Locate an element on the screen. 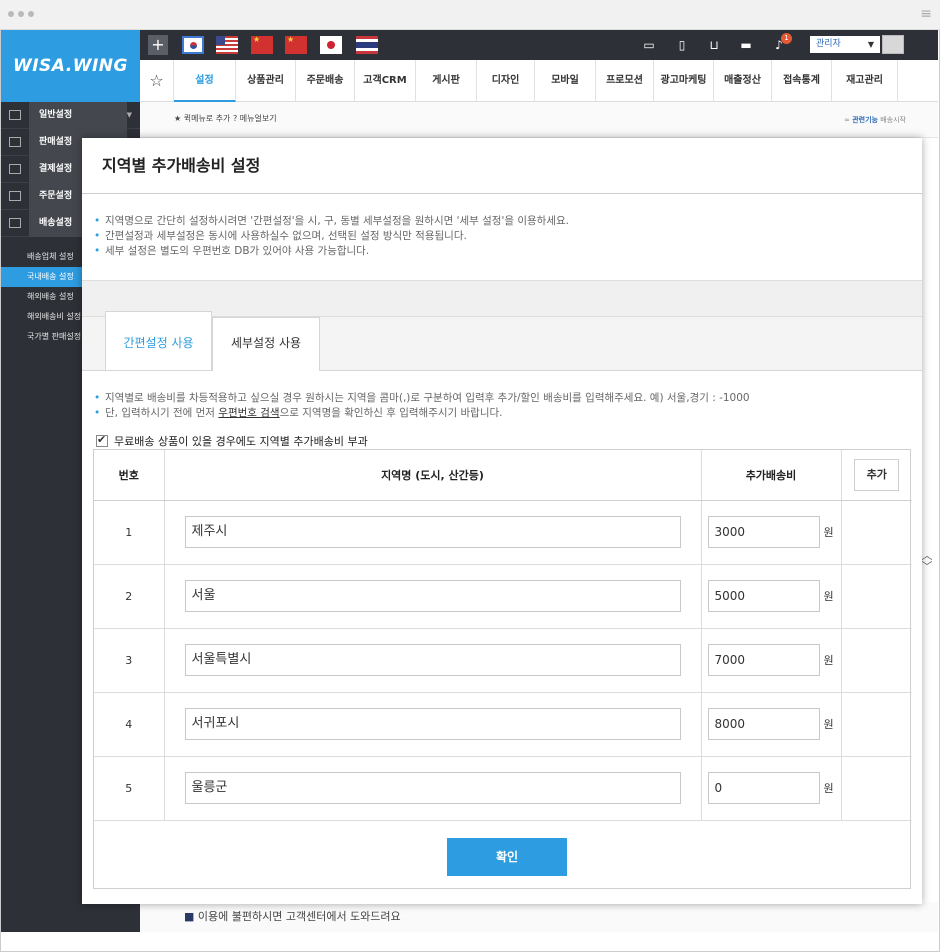  table-row: 3 서울특별시 7000 원 is located at coordinates (503, 660).